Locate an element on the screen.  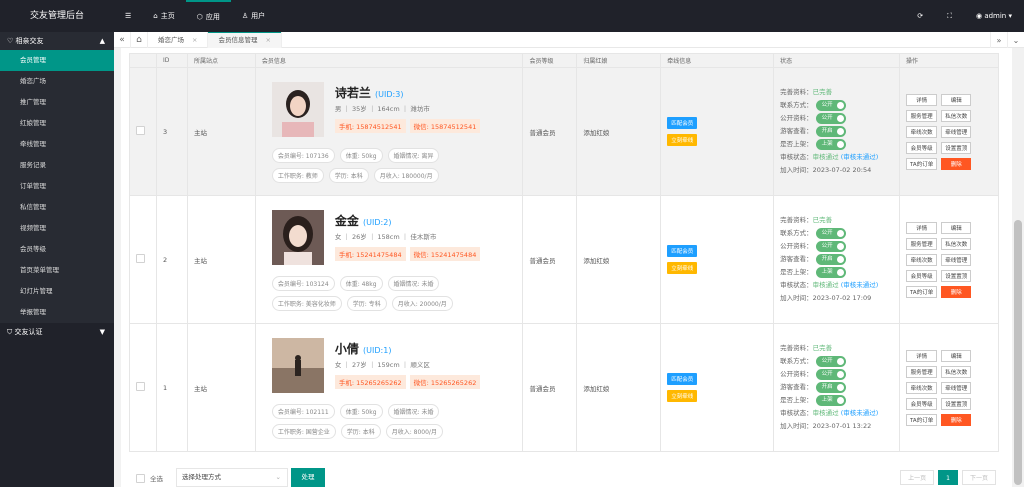
top-right: ⟳ ⛶ ◉ admin ▾ is located at coordinates (964, 16).